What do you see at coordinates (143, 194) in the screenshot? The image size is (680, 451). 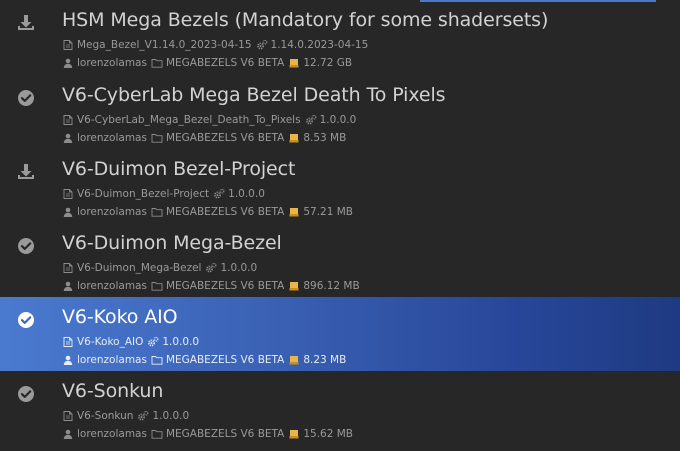 I see `package-filename: V6-Duimon_Bezel-Project` at bounding box center [143, 194].